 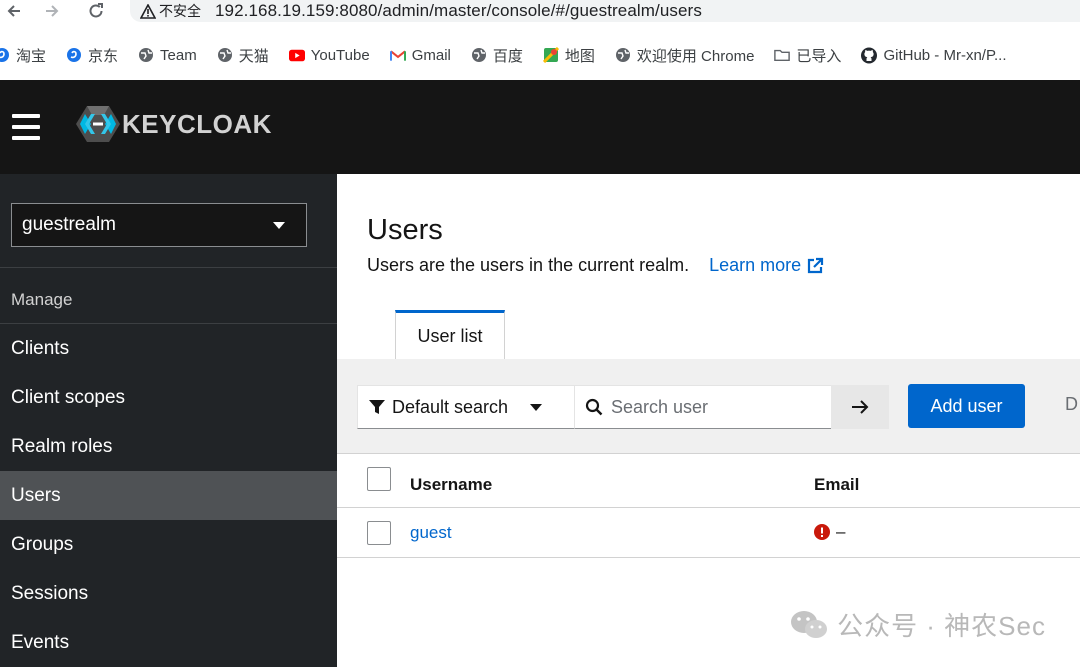 What do you see at coordinates (168, 397) in the screenshot?
I see `sidebar-item-client-scopes: Client scopes` at bounding box center [168, 397].